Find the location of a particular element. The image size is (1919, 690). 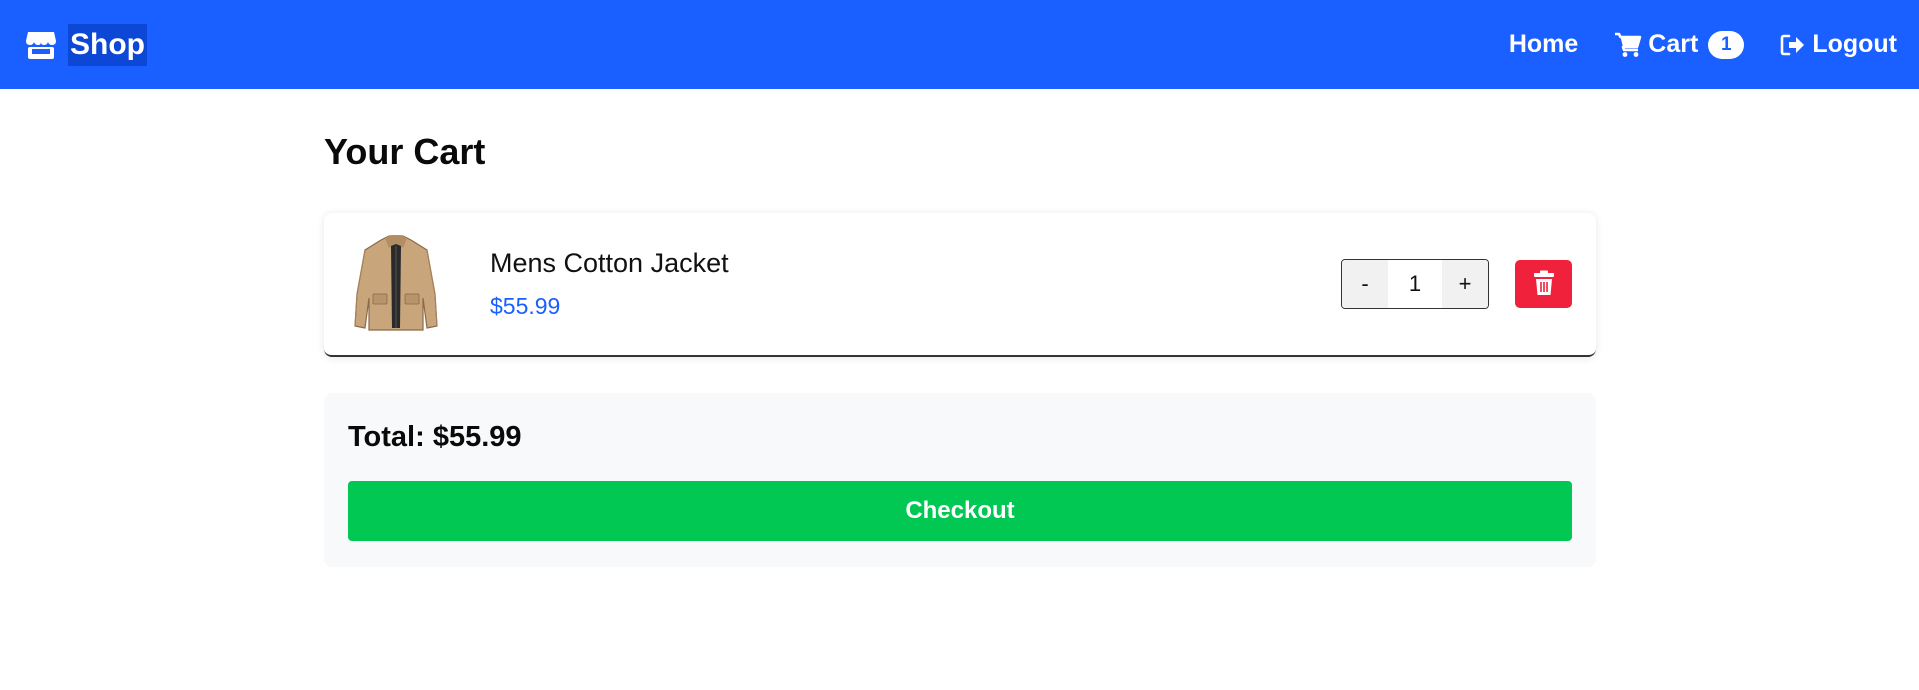

nav-links: Home Cart 1 Logout is located at coordinates (1703, 44).